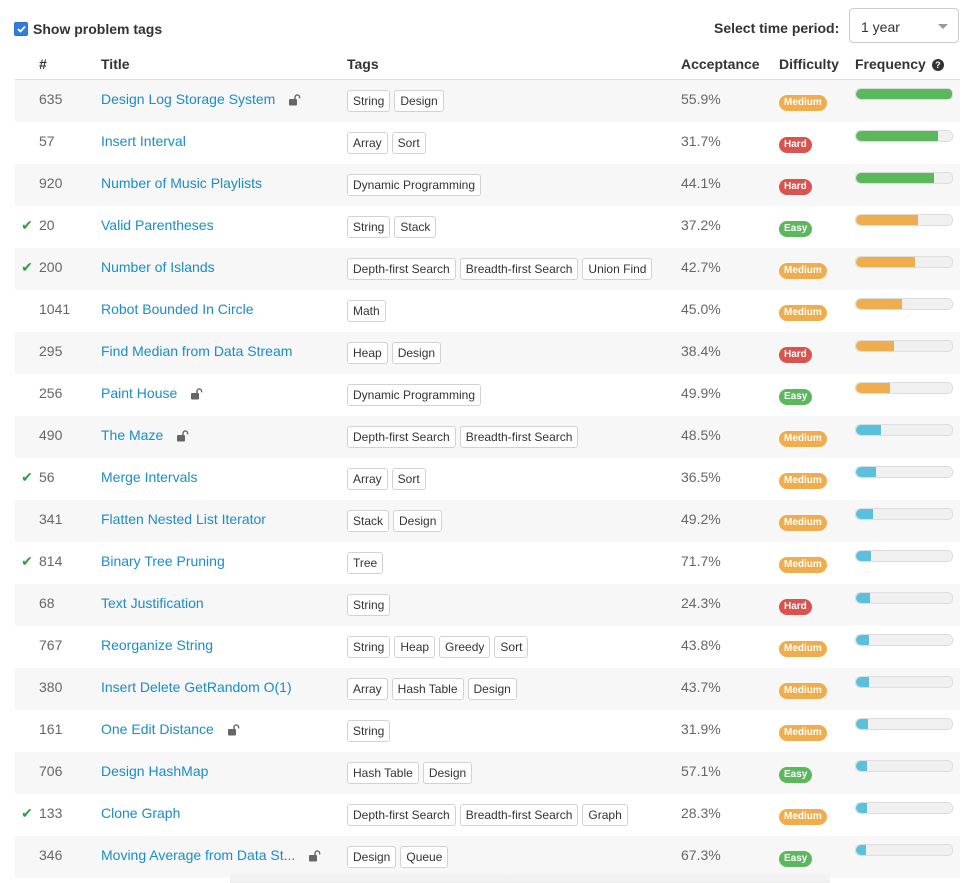  I want to click on problem-title-link: Insert Interval, so click(143, 141).